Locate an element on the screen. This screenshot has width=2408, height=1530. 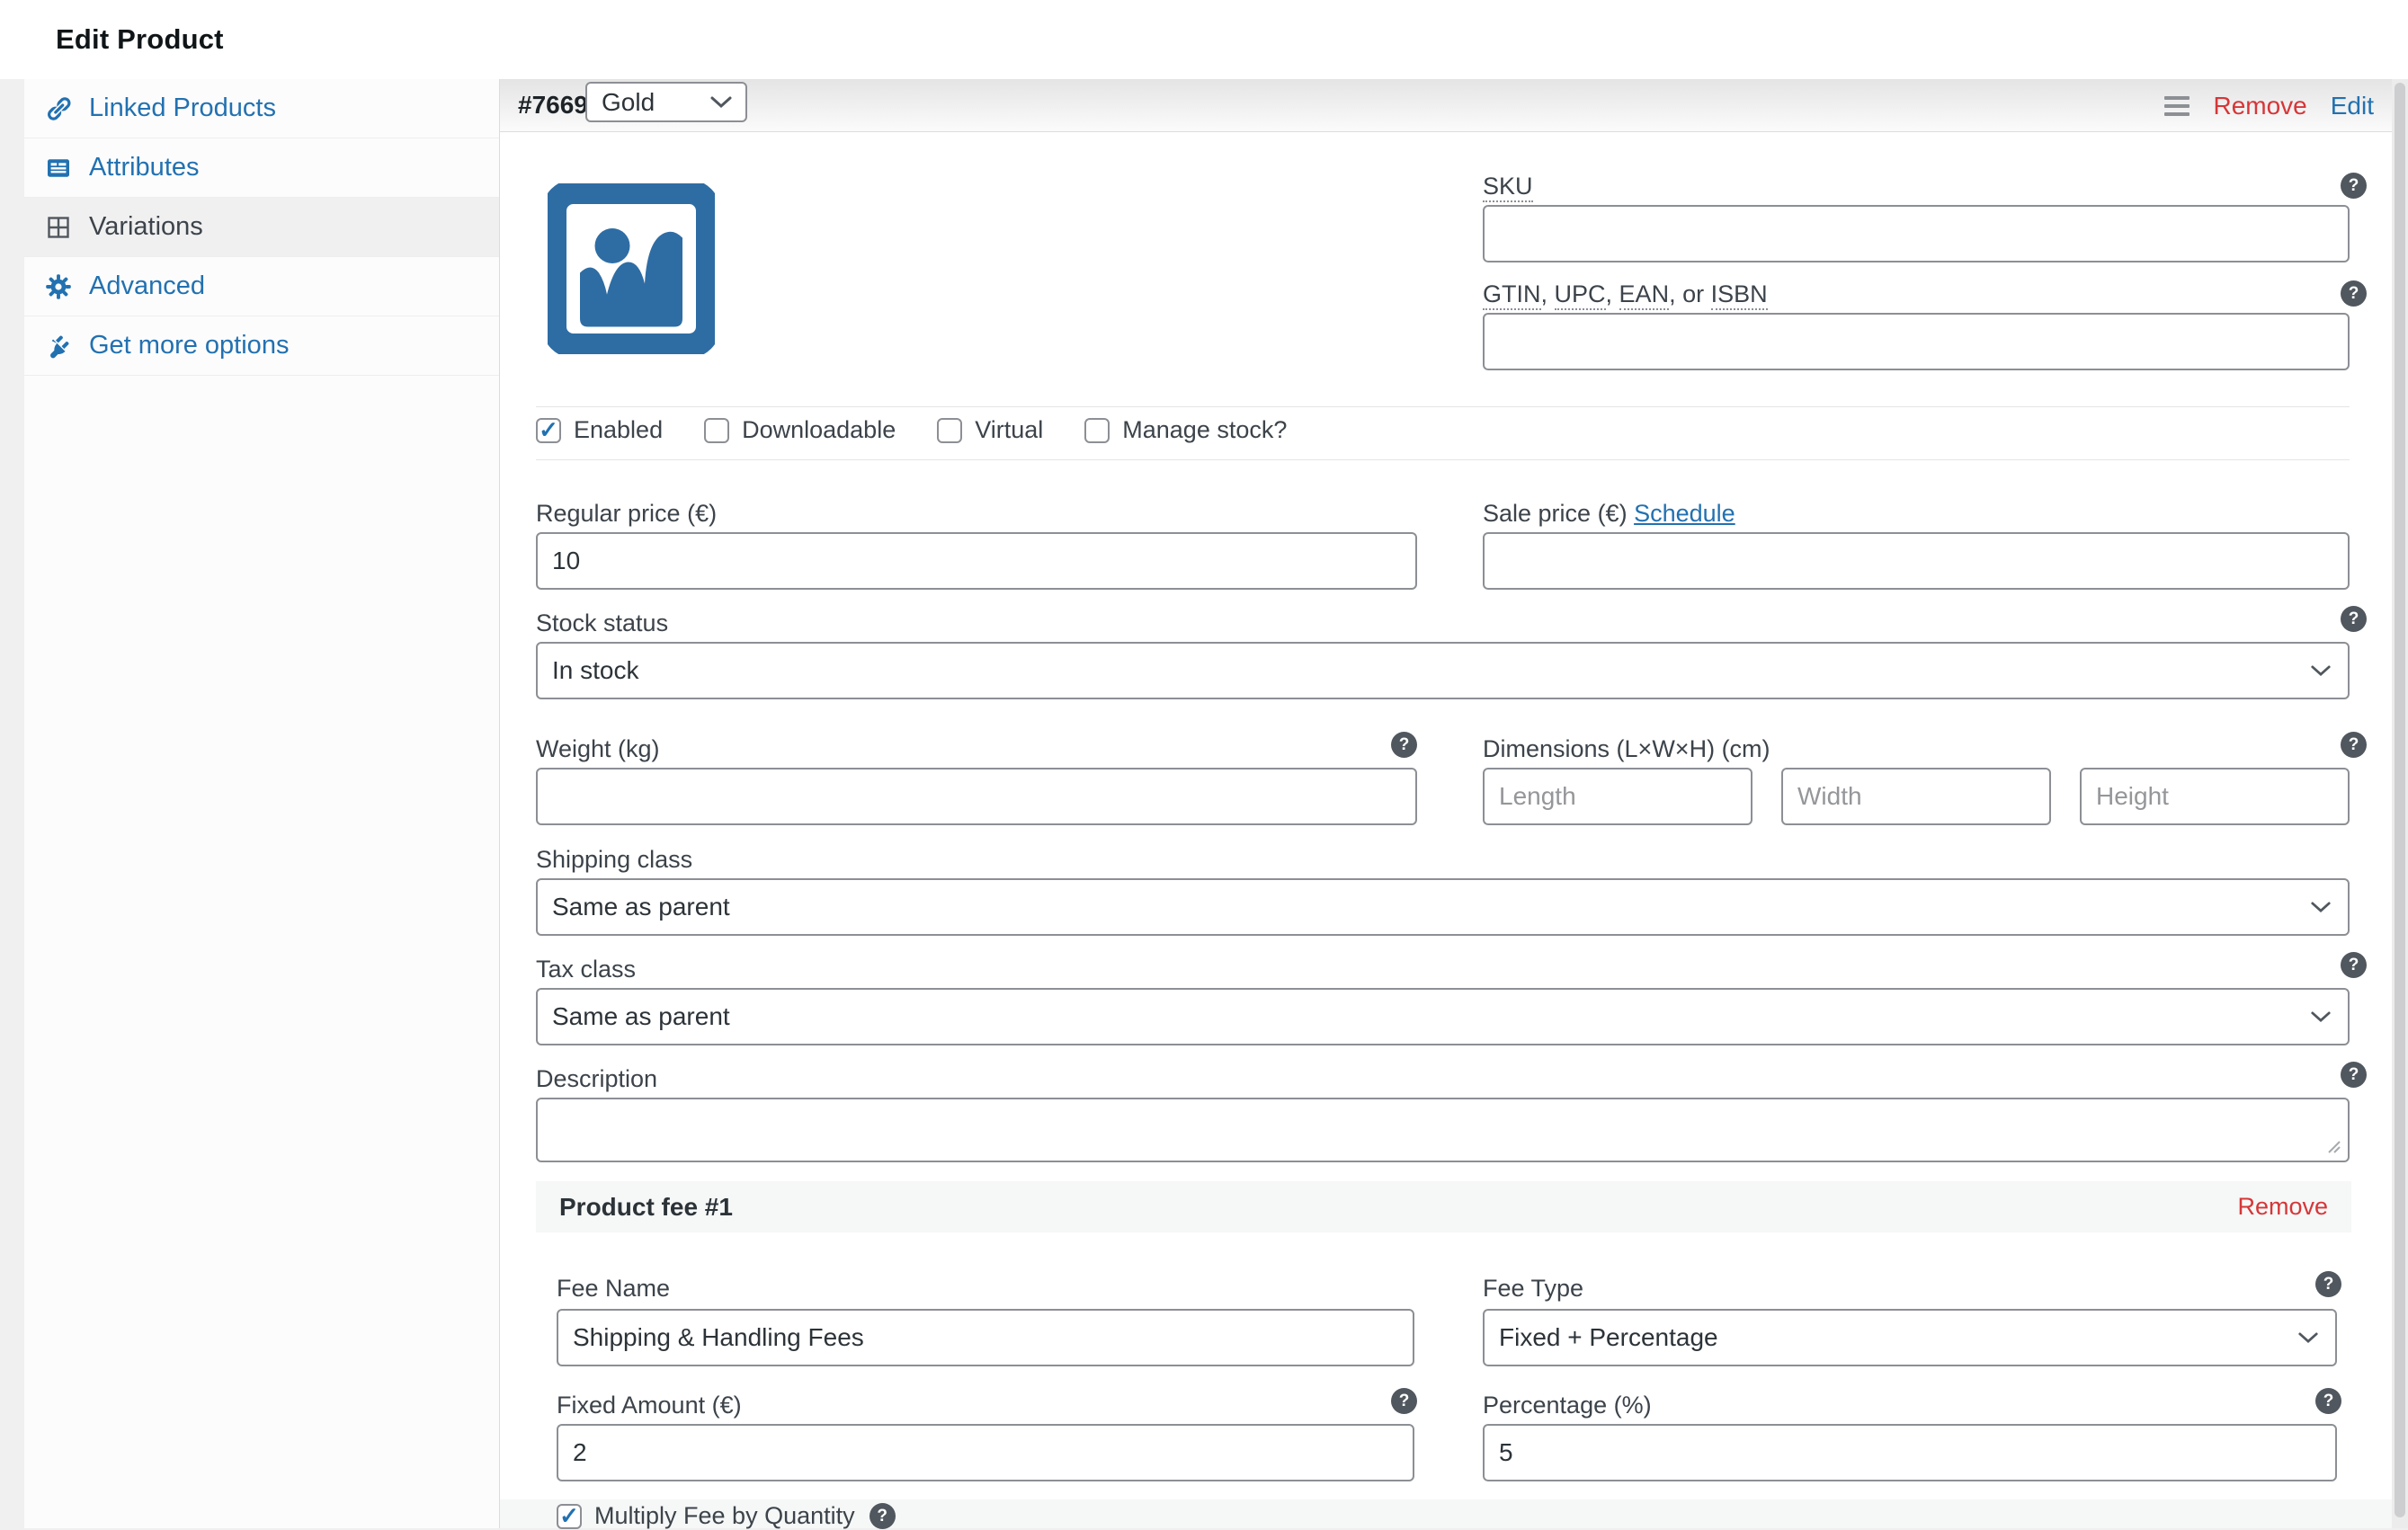
variation-attribute-select: Gold is located at coordinates (666, 102).